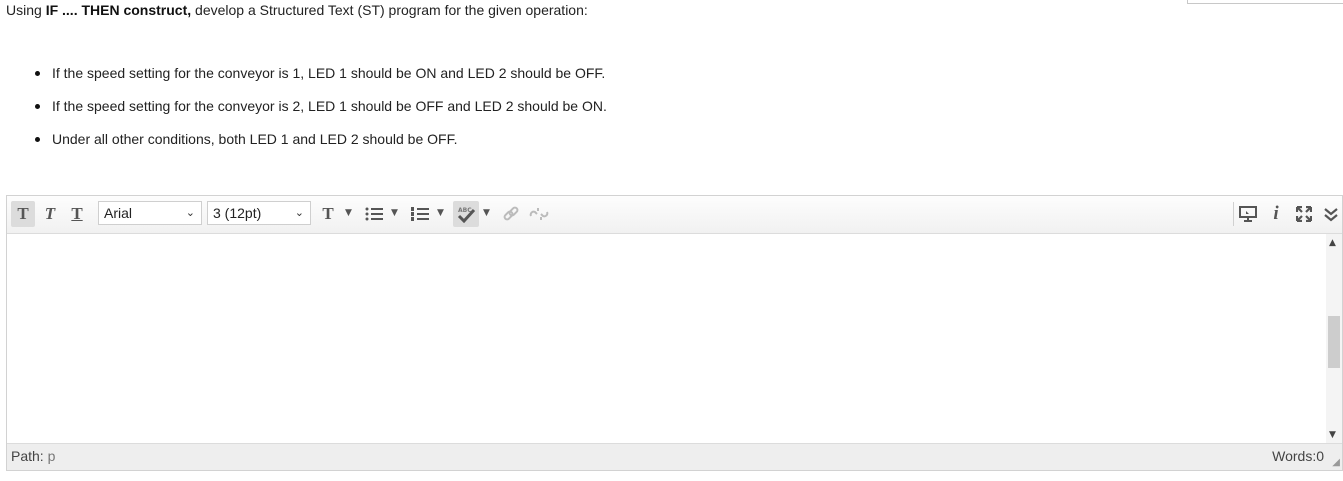 The image size is (1343, 481). Describe the element at coordinates (77, 214) in the screenshot. I see `text-underline-icon: T` at that location.